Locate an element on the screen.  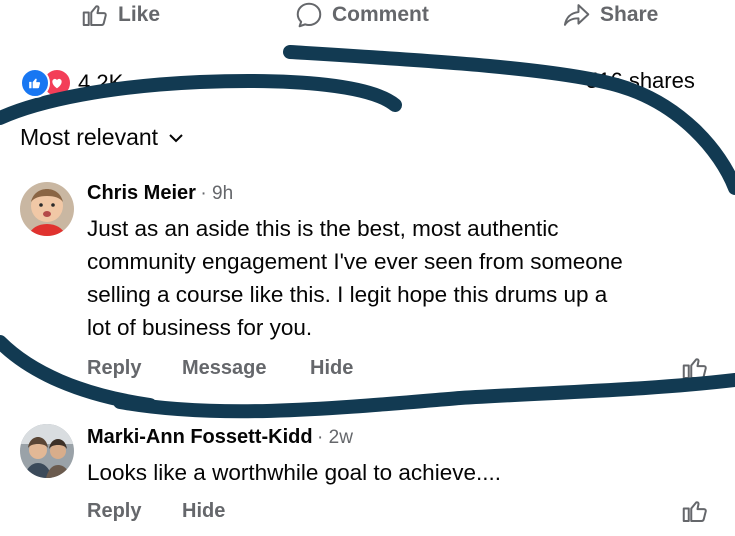
share-action-button: Share is located at coordinates (609, 15).